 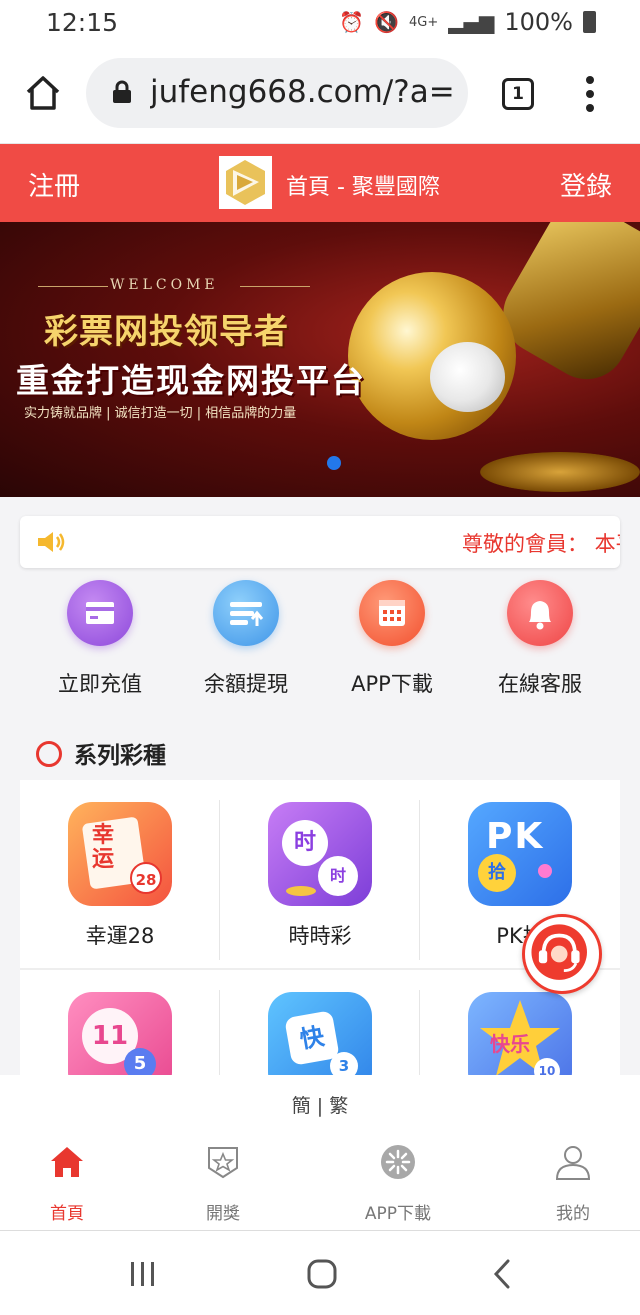 I want to click on status-time: 12:15, so click(x=82, y=22).